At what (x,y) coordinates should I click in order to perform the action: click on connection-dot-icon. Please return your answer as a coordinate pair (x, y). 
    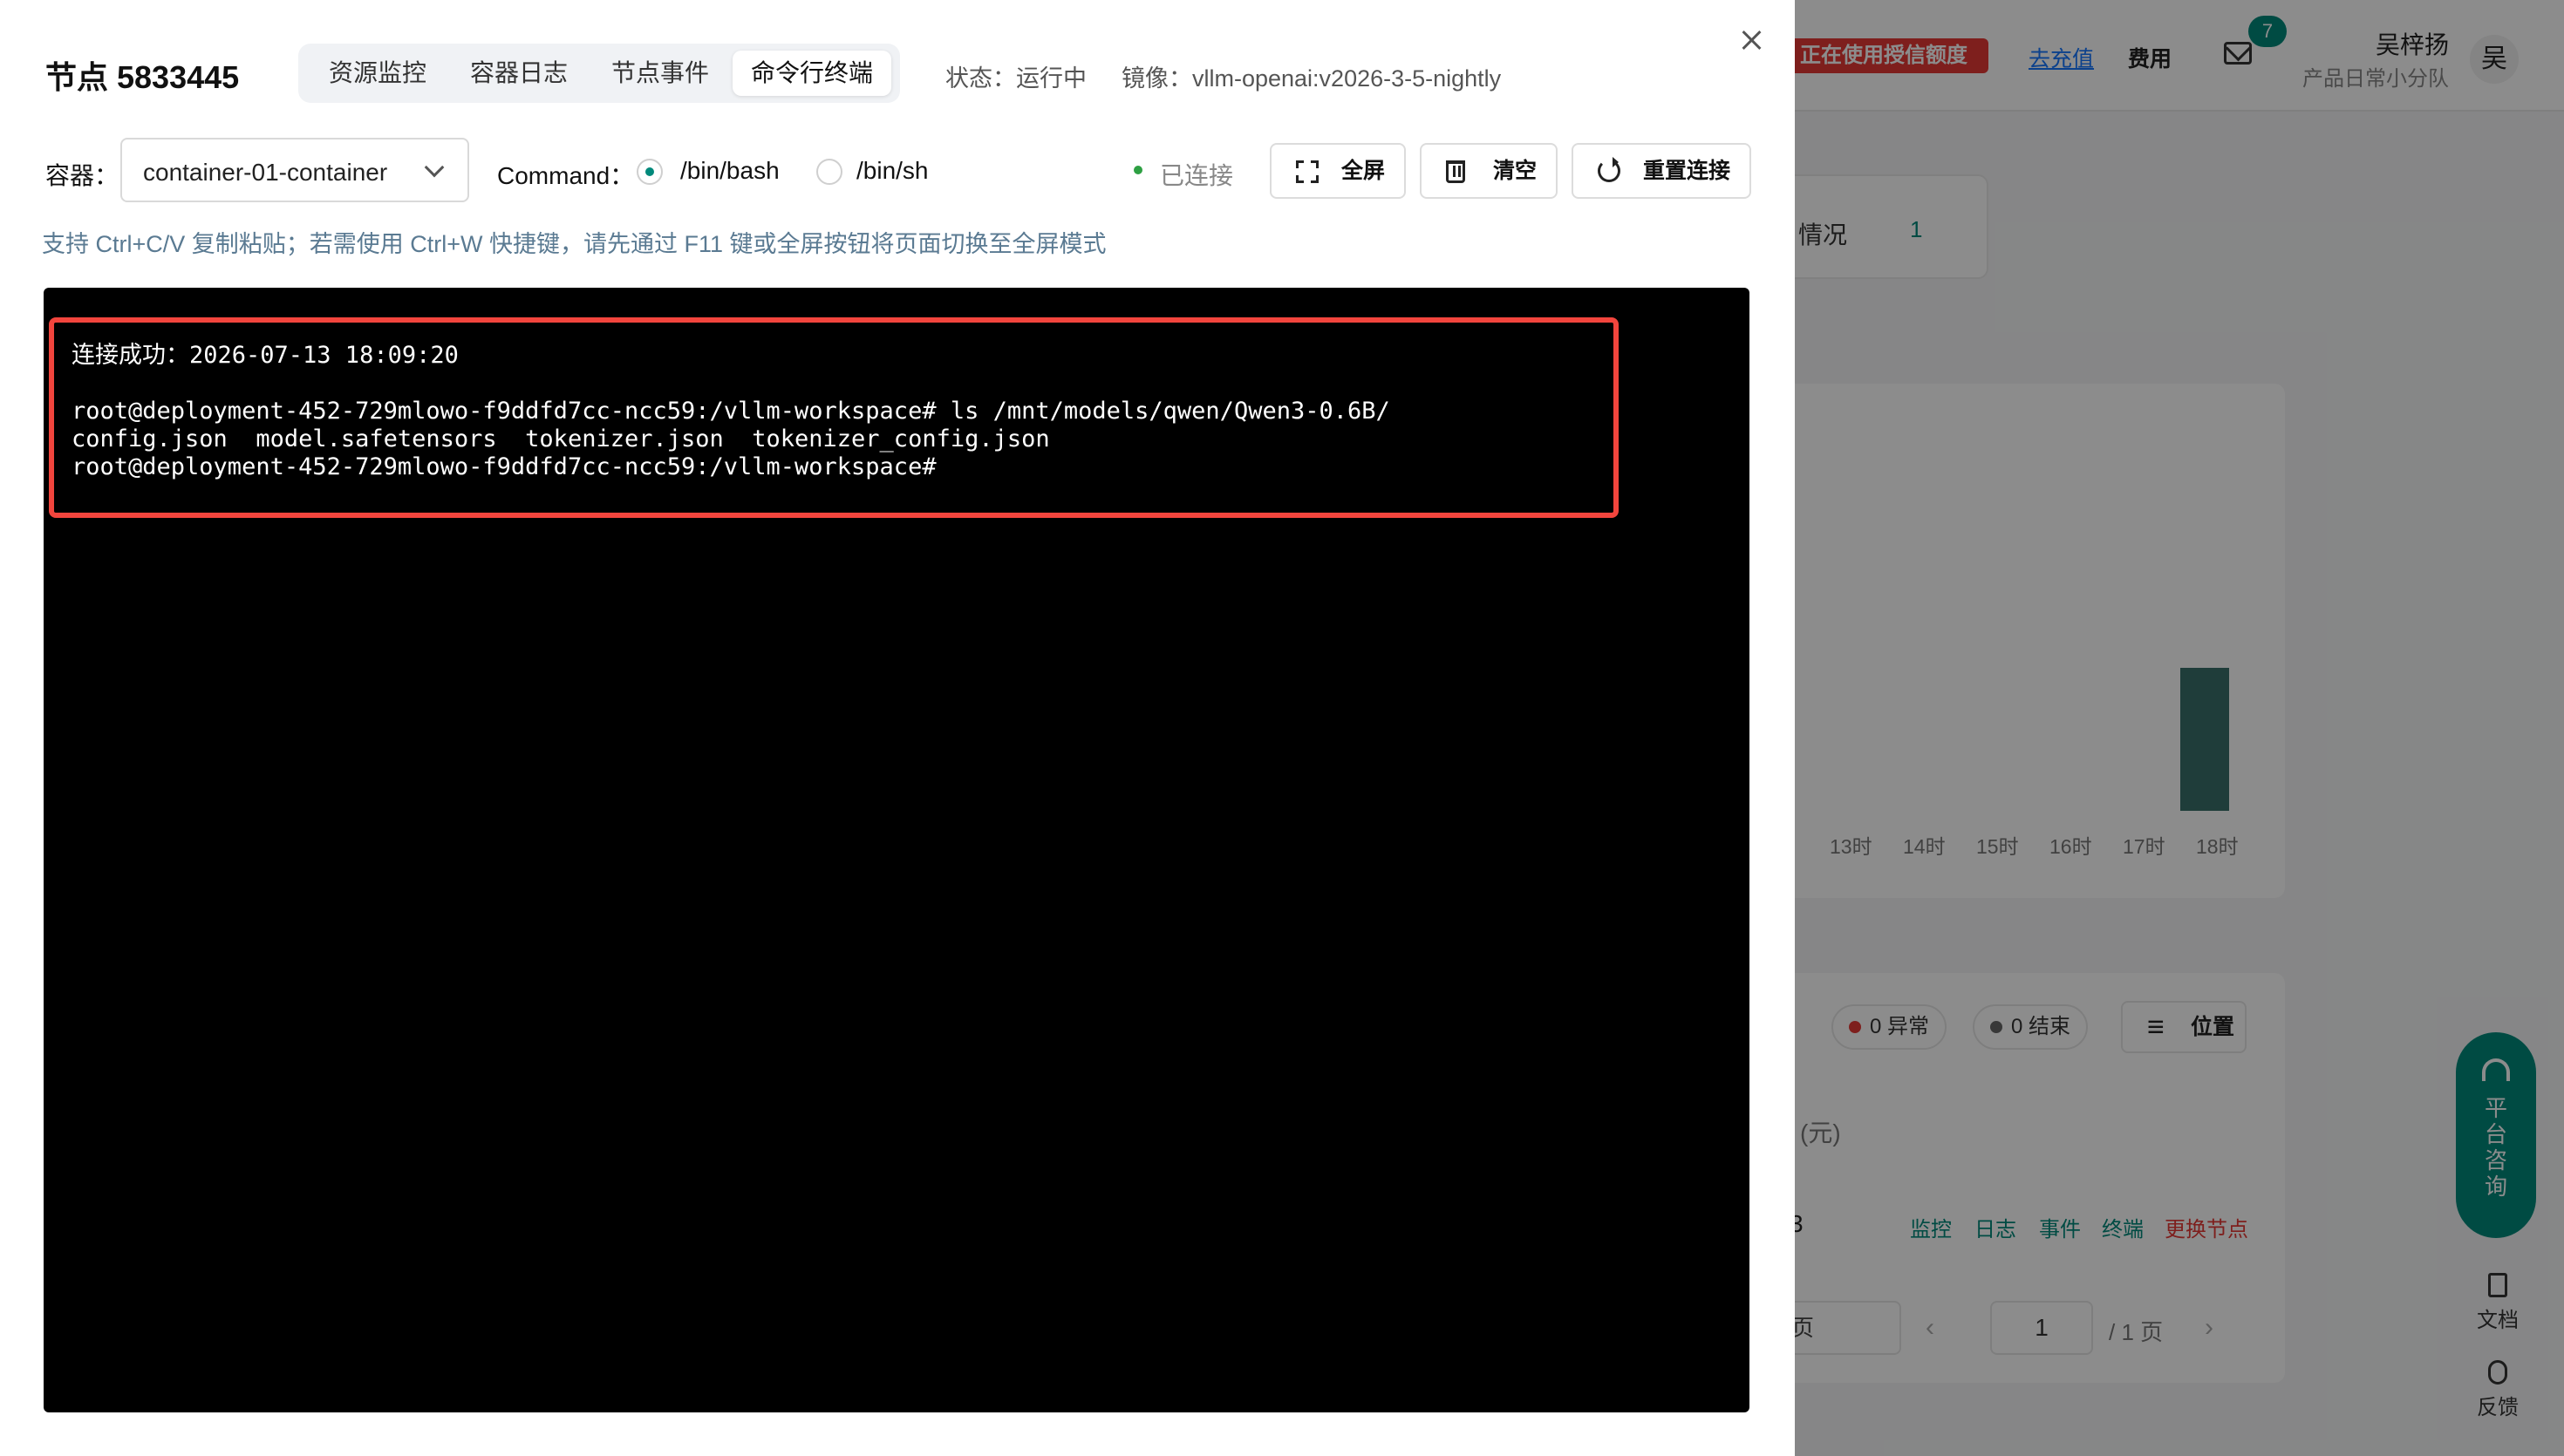
    Looking at the image, I should click on (1138, 170).